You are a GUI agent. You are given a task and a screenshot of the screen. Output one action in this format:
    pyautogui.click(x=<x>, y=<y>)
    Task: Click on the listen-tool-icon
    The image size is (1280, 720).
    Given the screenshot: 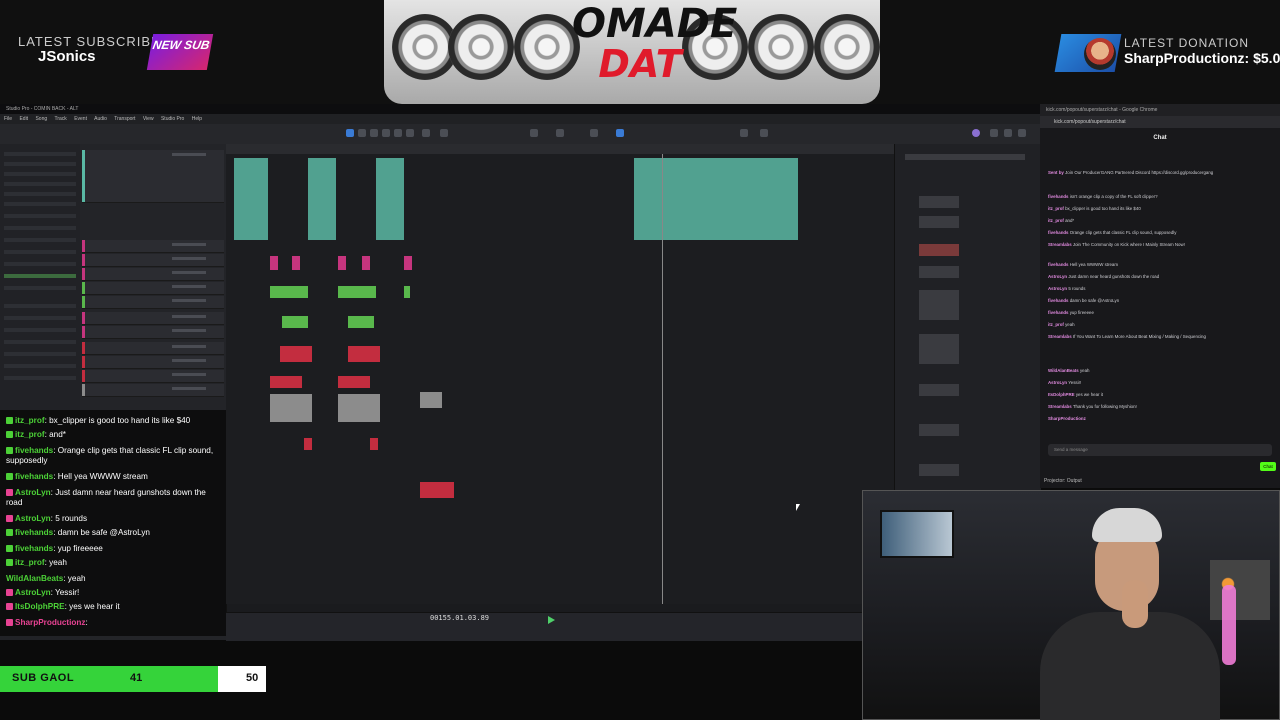 What is the action you would take?
    pyautogui.click(x=444, y=133)
    